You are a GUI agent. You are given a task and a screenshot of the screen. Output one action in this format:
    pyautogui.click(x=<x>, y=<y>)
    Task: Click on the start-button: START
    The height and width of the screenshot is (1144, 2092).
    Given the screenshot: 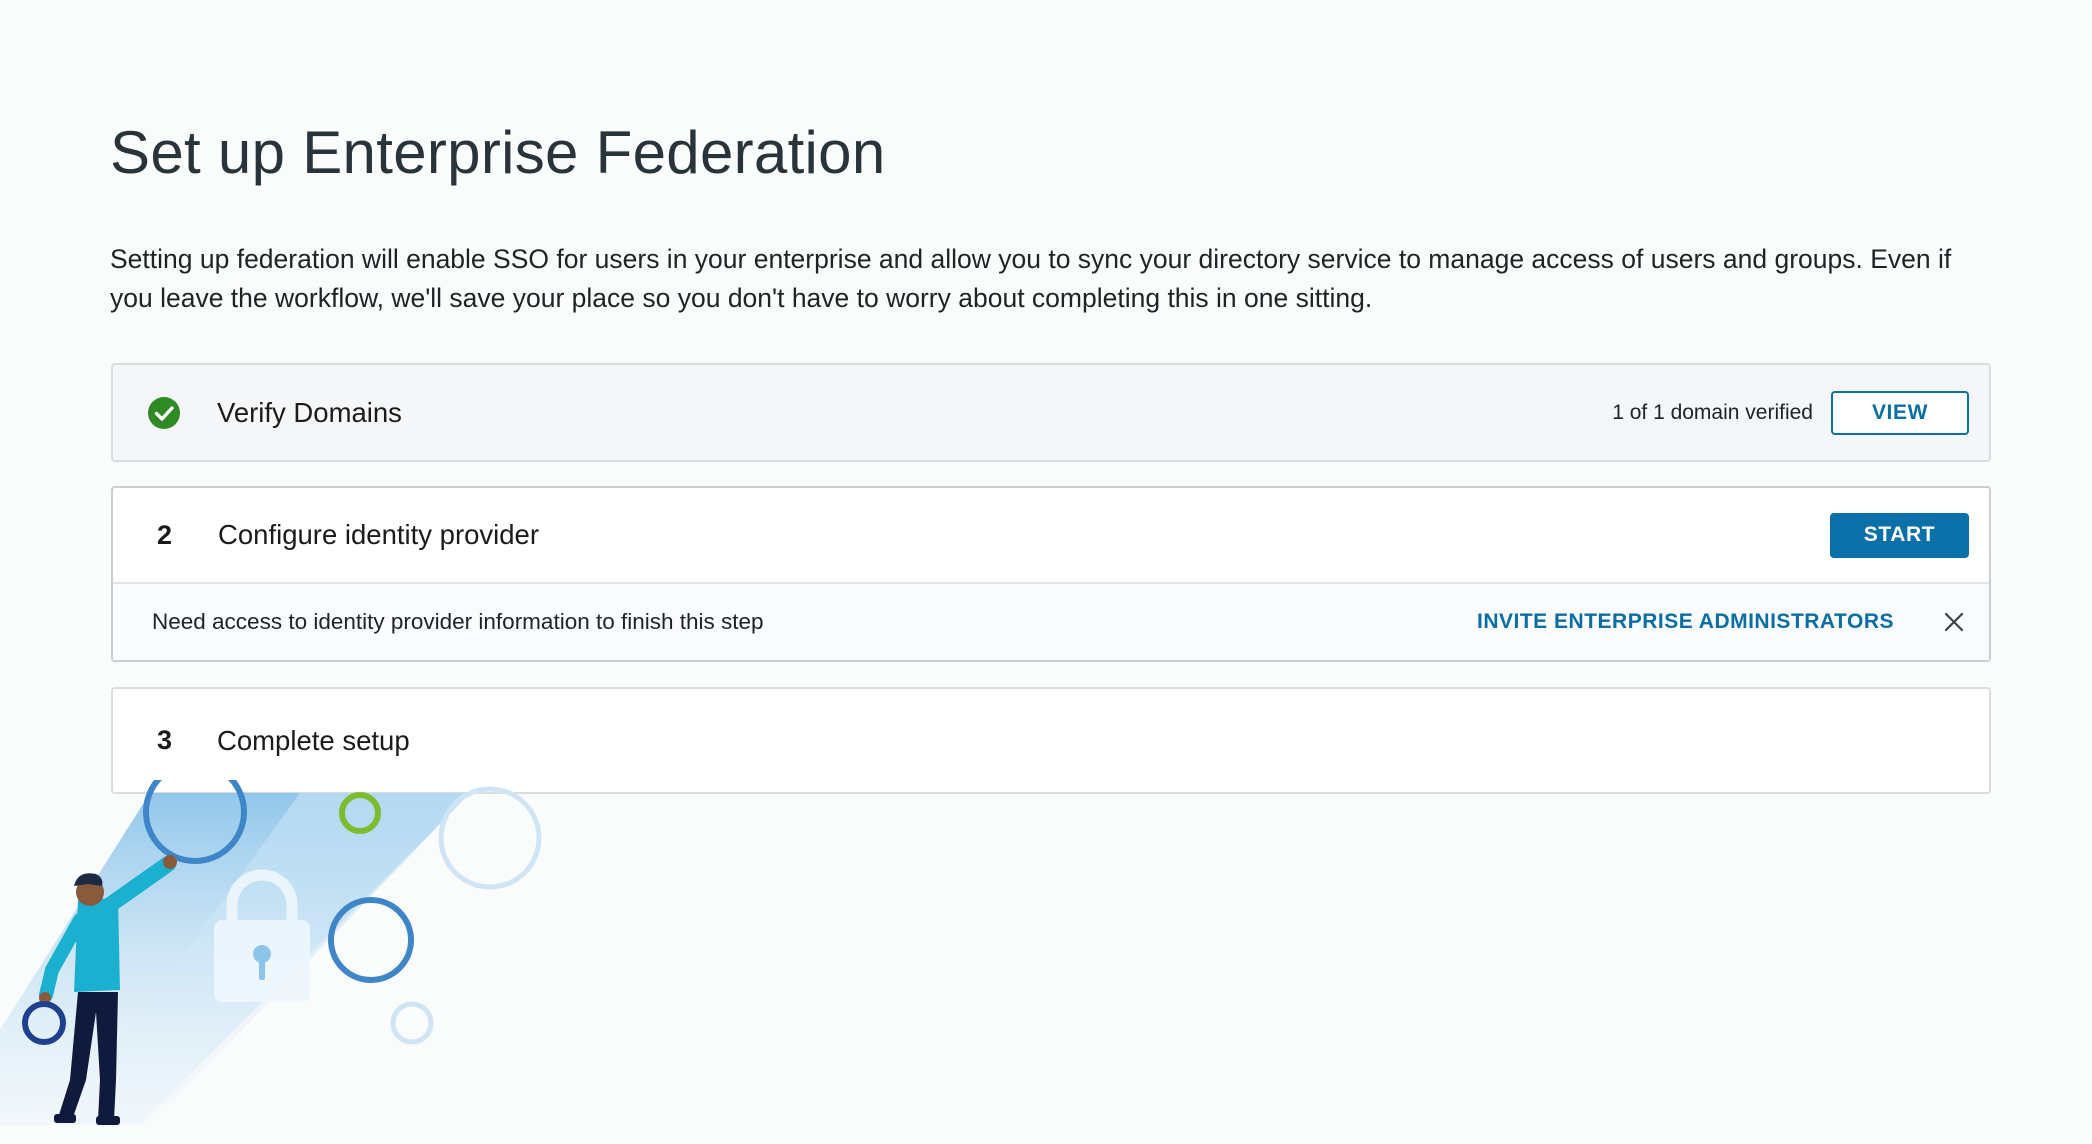 What is the action you would take?
    pyautogui.click(x=1899, y=535)
    